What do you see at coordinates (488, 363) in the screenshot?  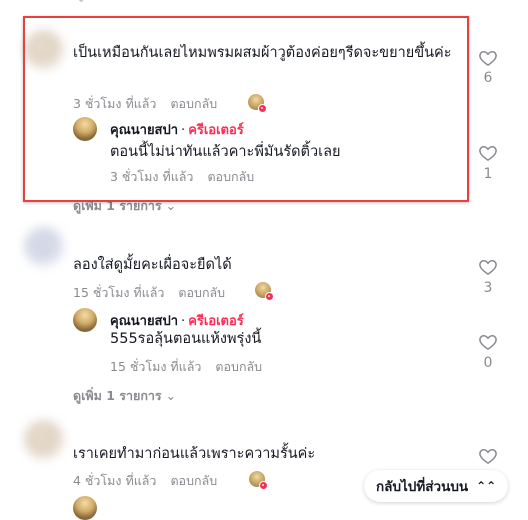 I see `like-count: 0` at bounding box center [488, 363].